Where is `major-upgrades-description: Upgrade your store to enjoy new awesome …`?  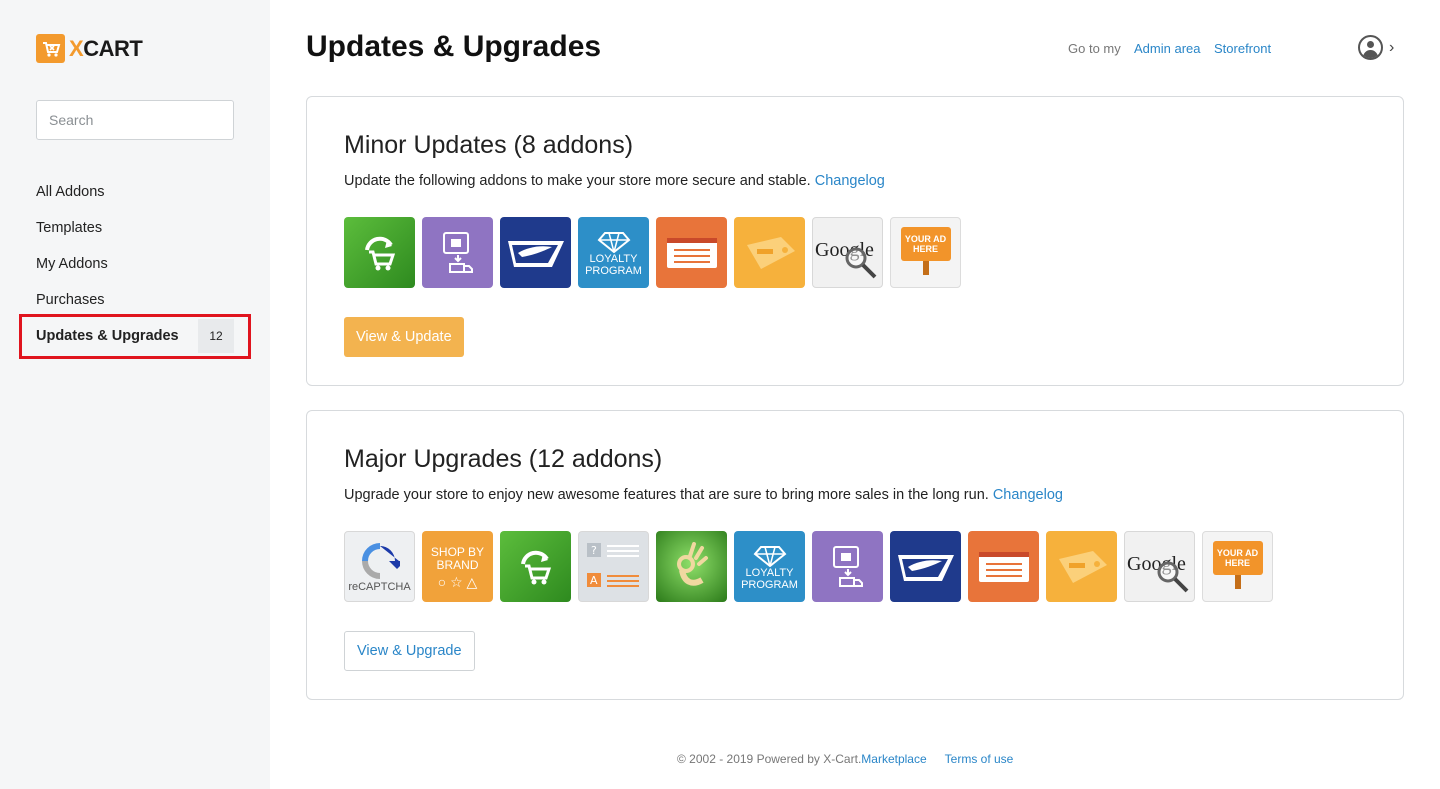
major-upgrades-description: Upgrade your store to enjoy new awesome … is located at coordinates (703, 495).